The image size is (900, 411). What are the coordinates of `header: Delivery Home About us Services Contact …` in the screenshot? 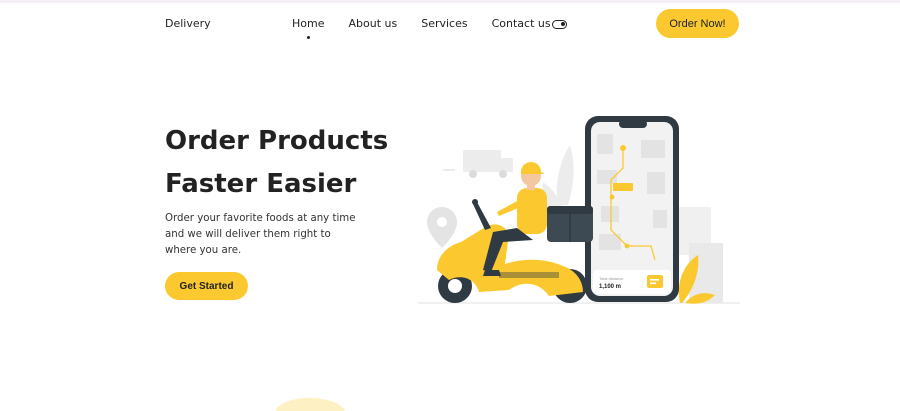 It's located at (450, 24).